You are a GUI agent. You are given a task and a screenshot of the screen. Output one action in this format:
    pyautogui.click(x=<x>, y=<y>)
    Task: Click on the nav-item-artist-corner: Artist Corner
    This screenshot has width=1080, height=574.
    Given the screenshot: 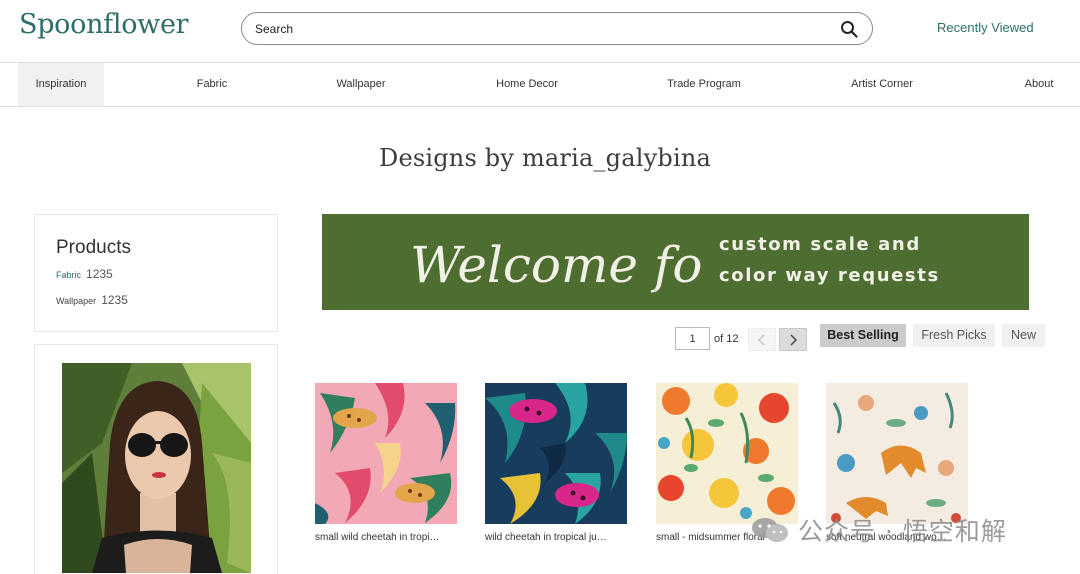 What is the action you would take?
    pyautogui.click(x=882, y=84)
    